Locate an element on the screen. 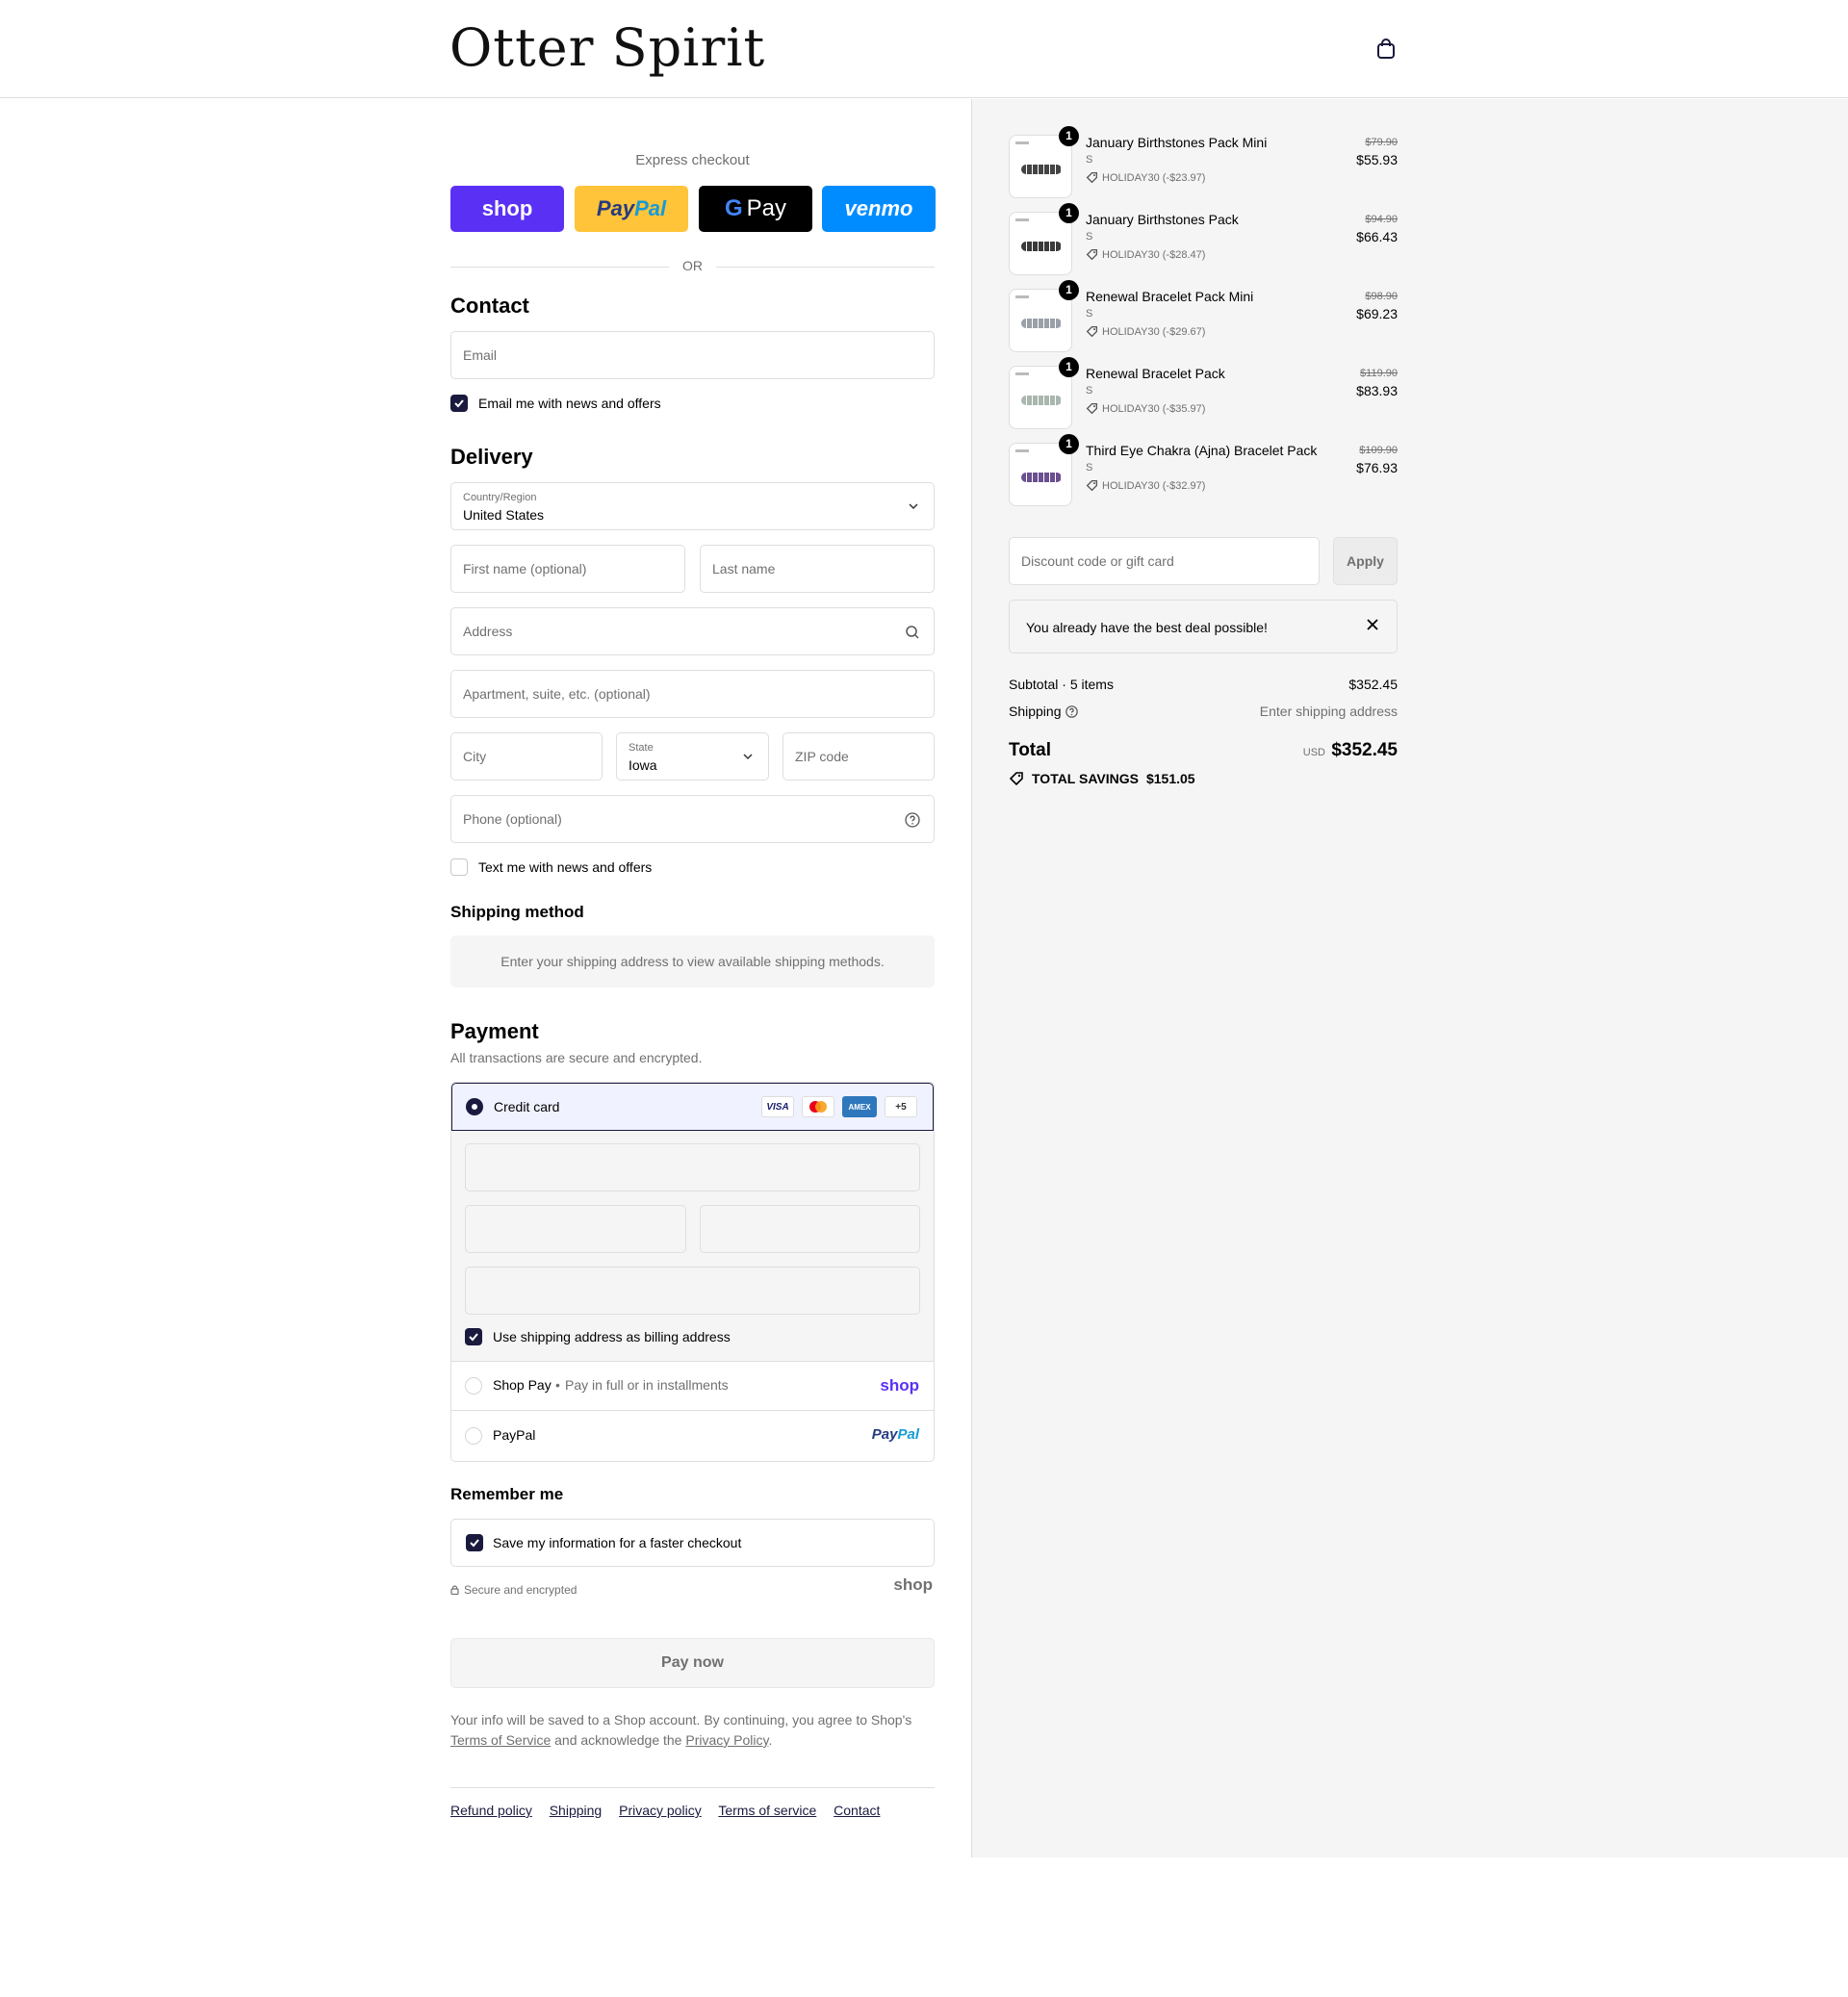 The image size is (1848, 1997). shop-pay-express-button: shop is located at coordinates (507, 209).